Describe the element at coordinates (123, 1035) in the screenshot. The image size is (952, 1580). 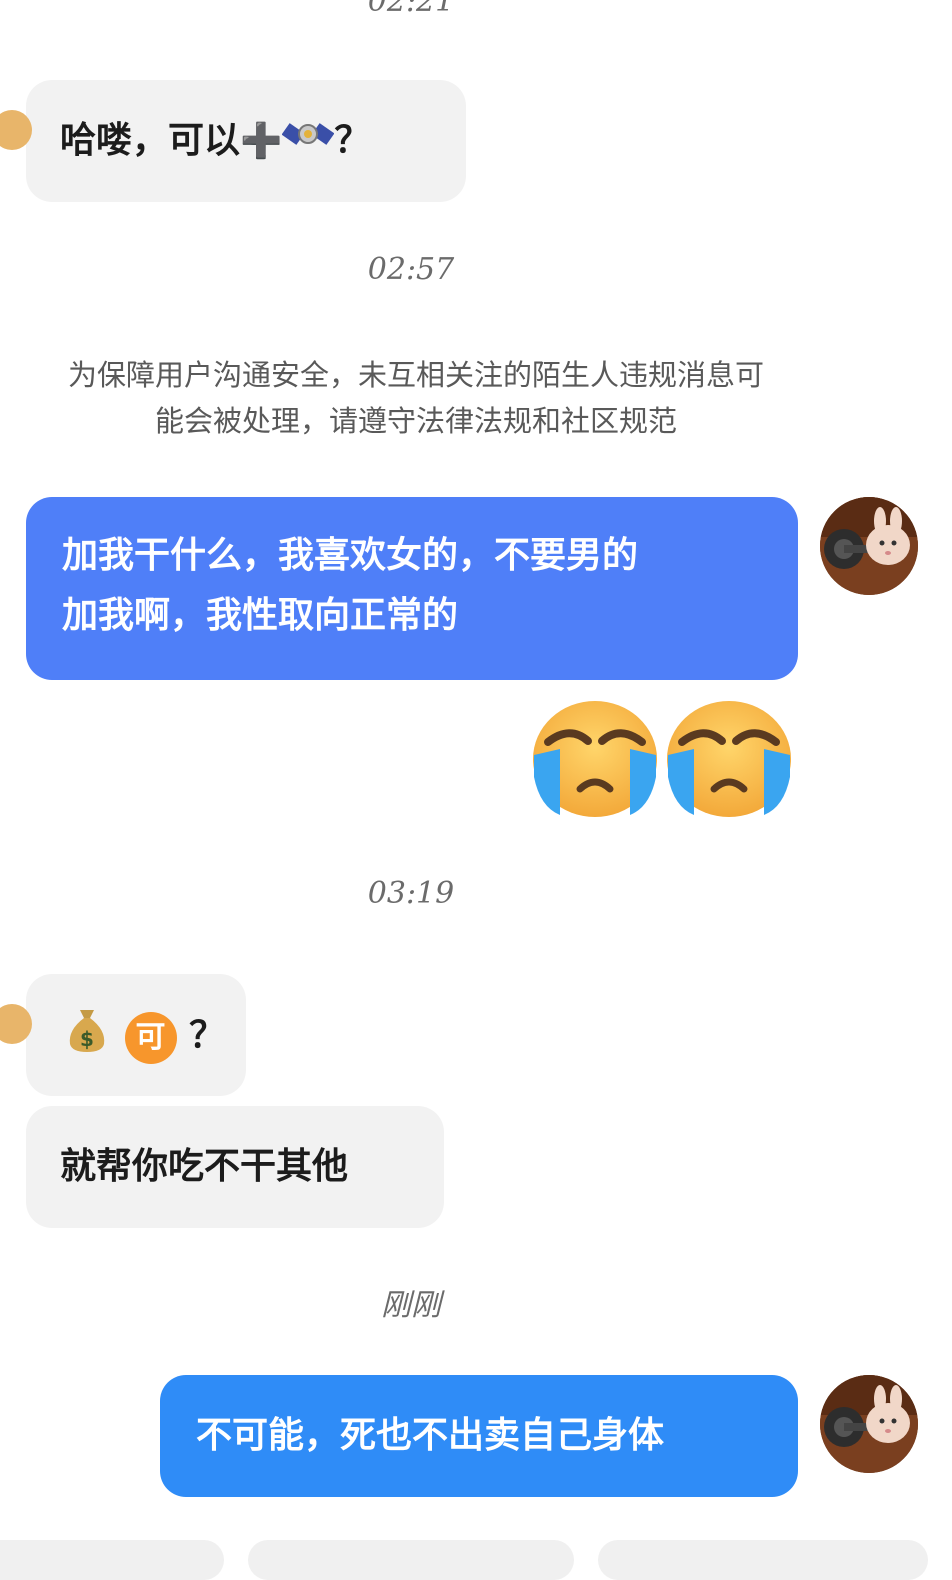
I see `incoming-message-bubble: $ 可 ？` at that location.